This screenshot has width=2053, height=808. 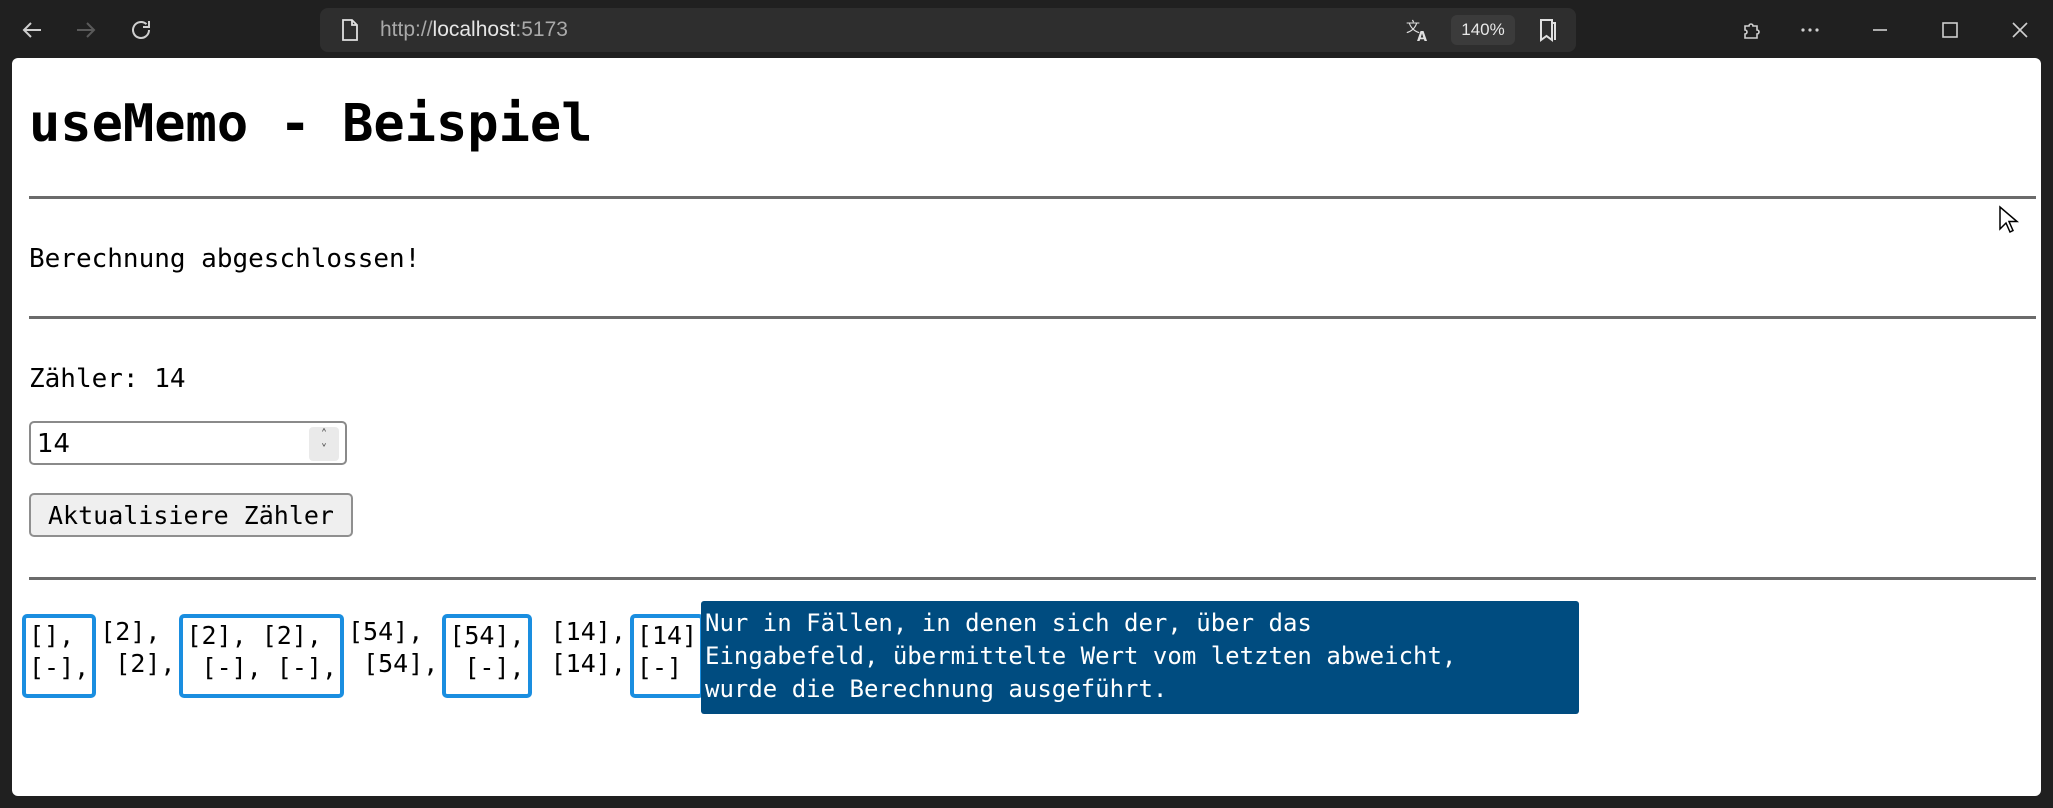 I want to click on log-item-highlighted: [54], [-],, so click(x=487, y=656).